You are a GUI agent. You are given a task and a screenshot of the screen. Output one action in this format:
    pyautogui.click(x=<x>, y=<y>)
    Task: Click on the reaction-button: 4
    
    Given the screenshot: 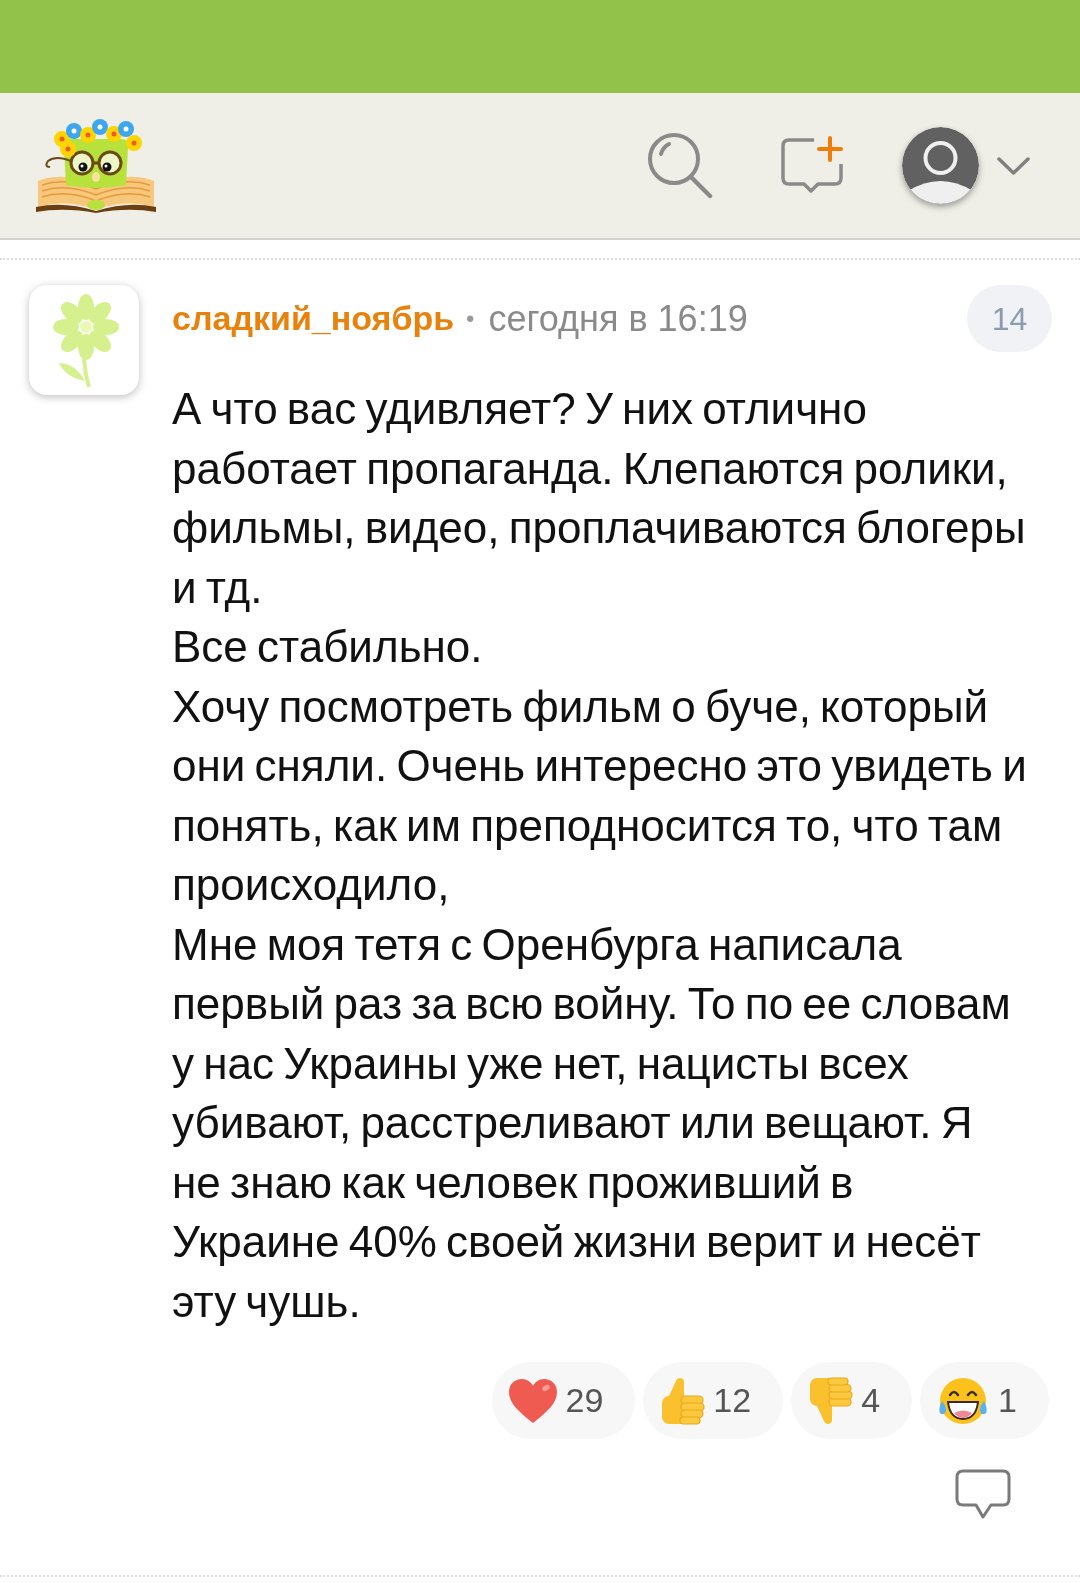 What is the action you would take?
    pyautogui.click(x=852, y=1400)
    